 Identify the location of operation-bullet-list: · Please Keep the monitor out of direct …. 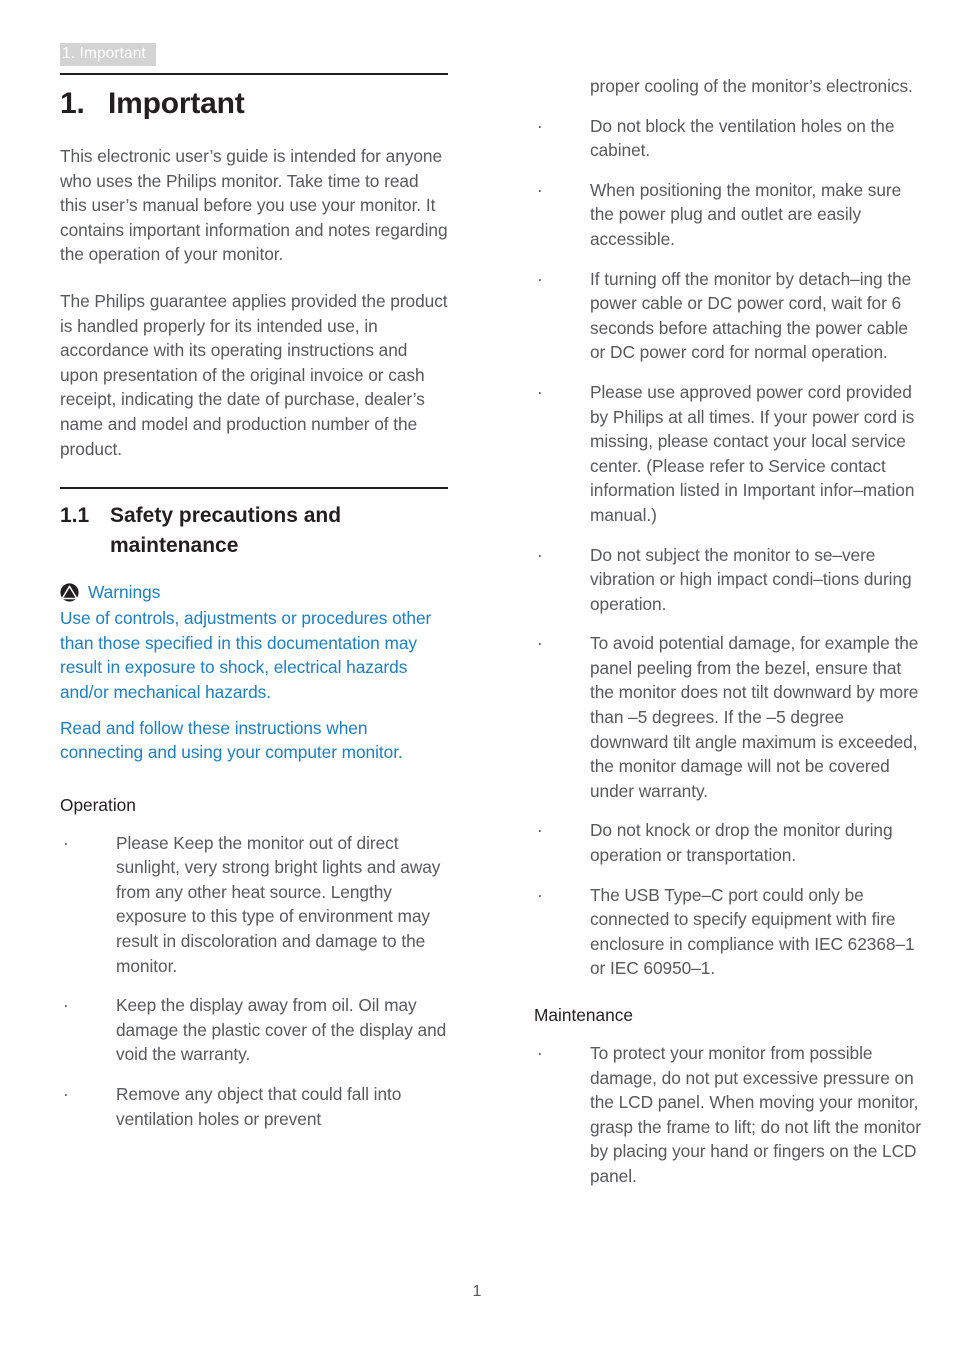
(254, 981).